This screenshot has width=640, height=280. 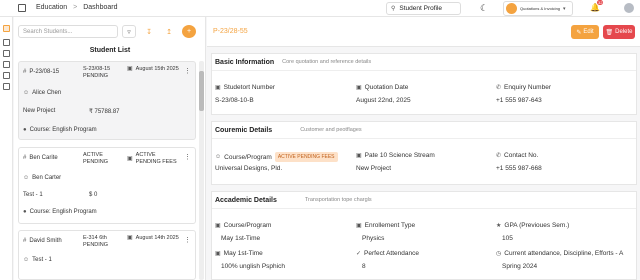 What do you see at coordinates (364, 266) in the screenshot?
I see `attendance-value: 8` at bounding box center [364, 266].